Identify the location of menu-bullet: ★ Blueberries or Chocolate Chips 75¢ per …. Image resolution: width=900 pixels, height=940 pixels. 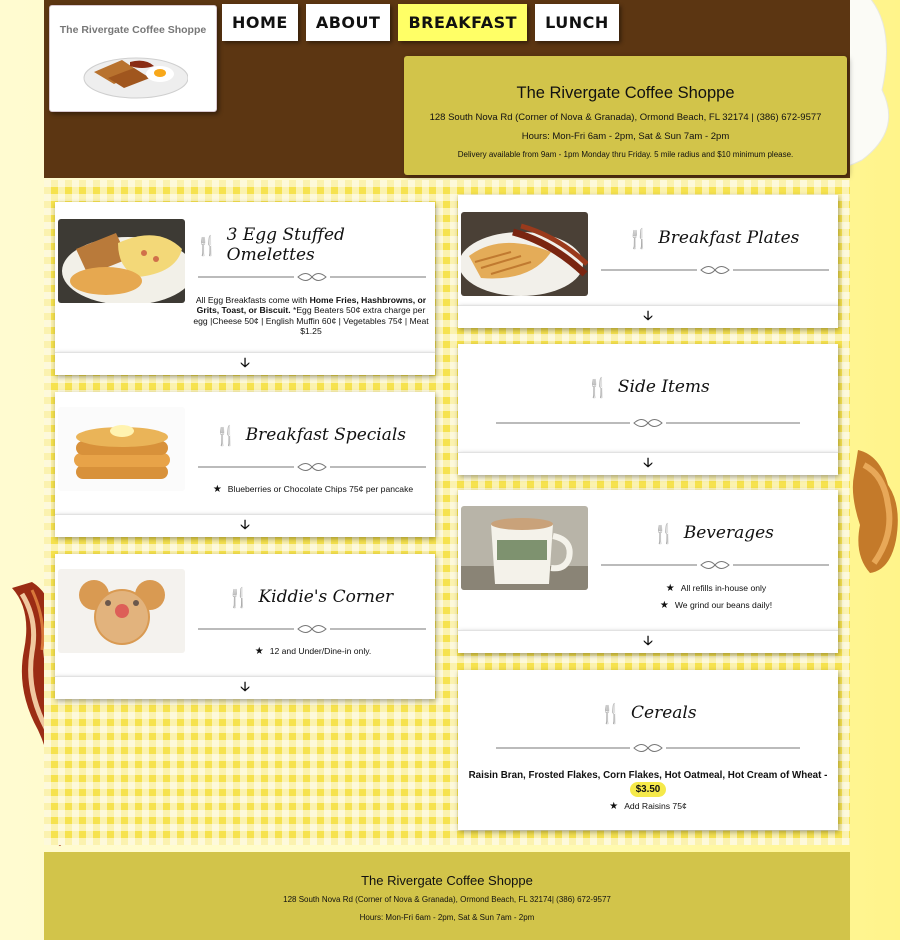
(313, 489).